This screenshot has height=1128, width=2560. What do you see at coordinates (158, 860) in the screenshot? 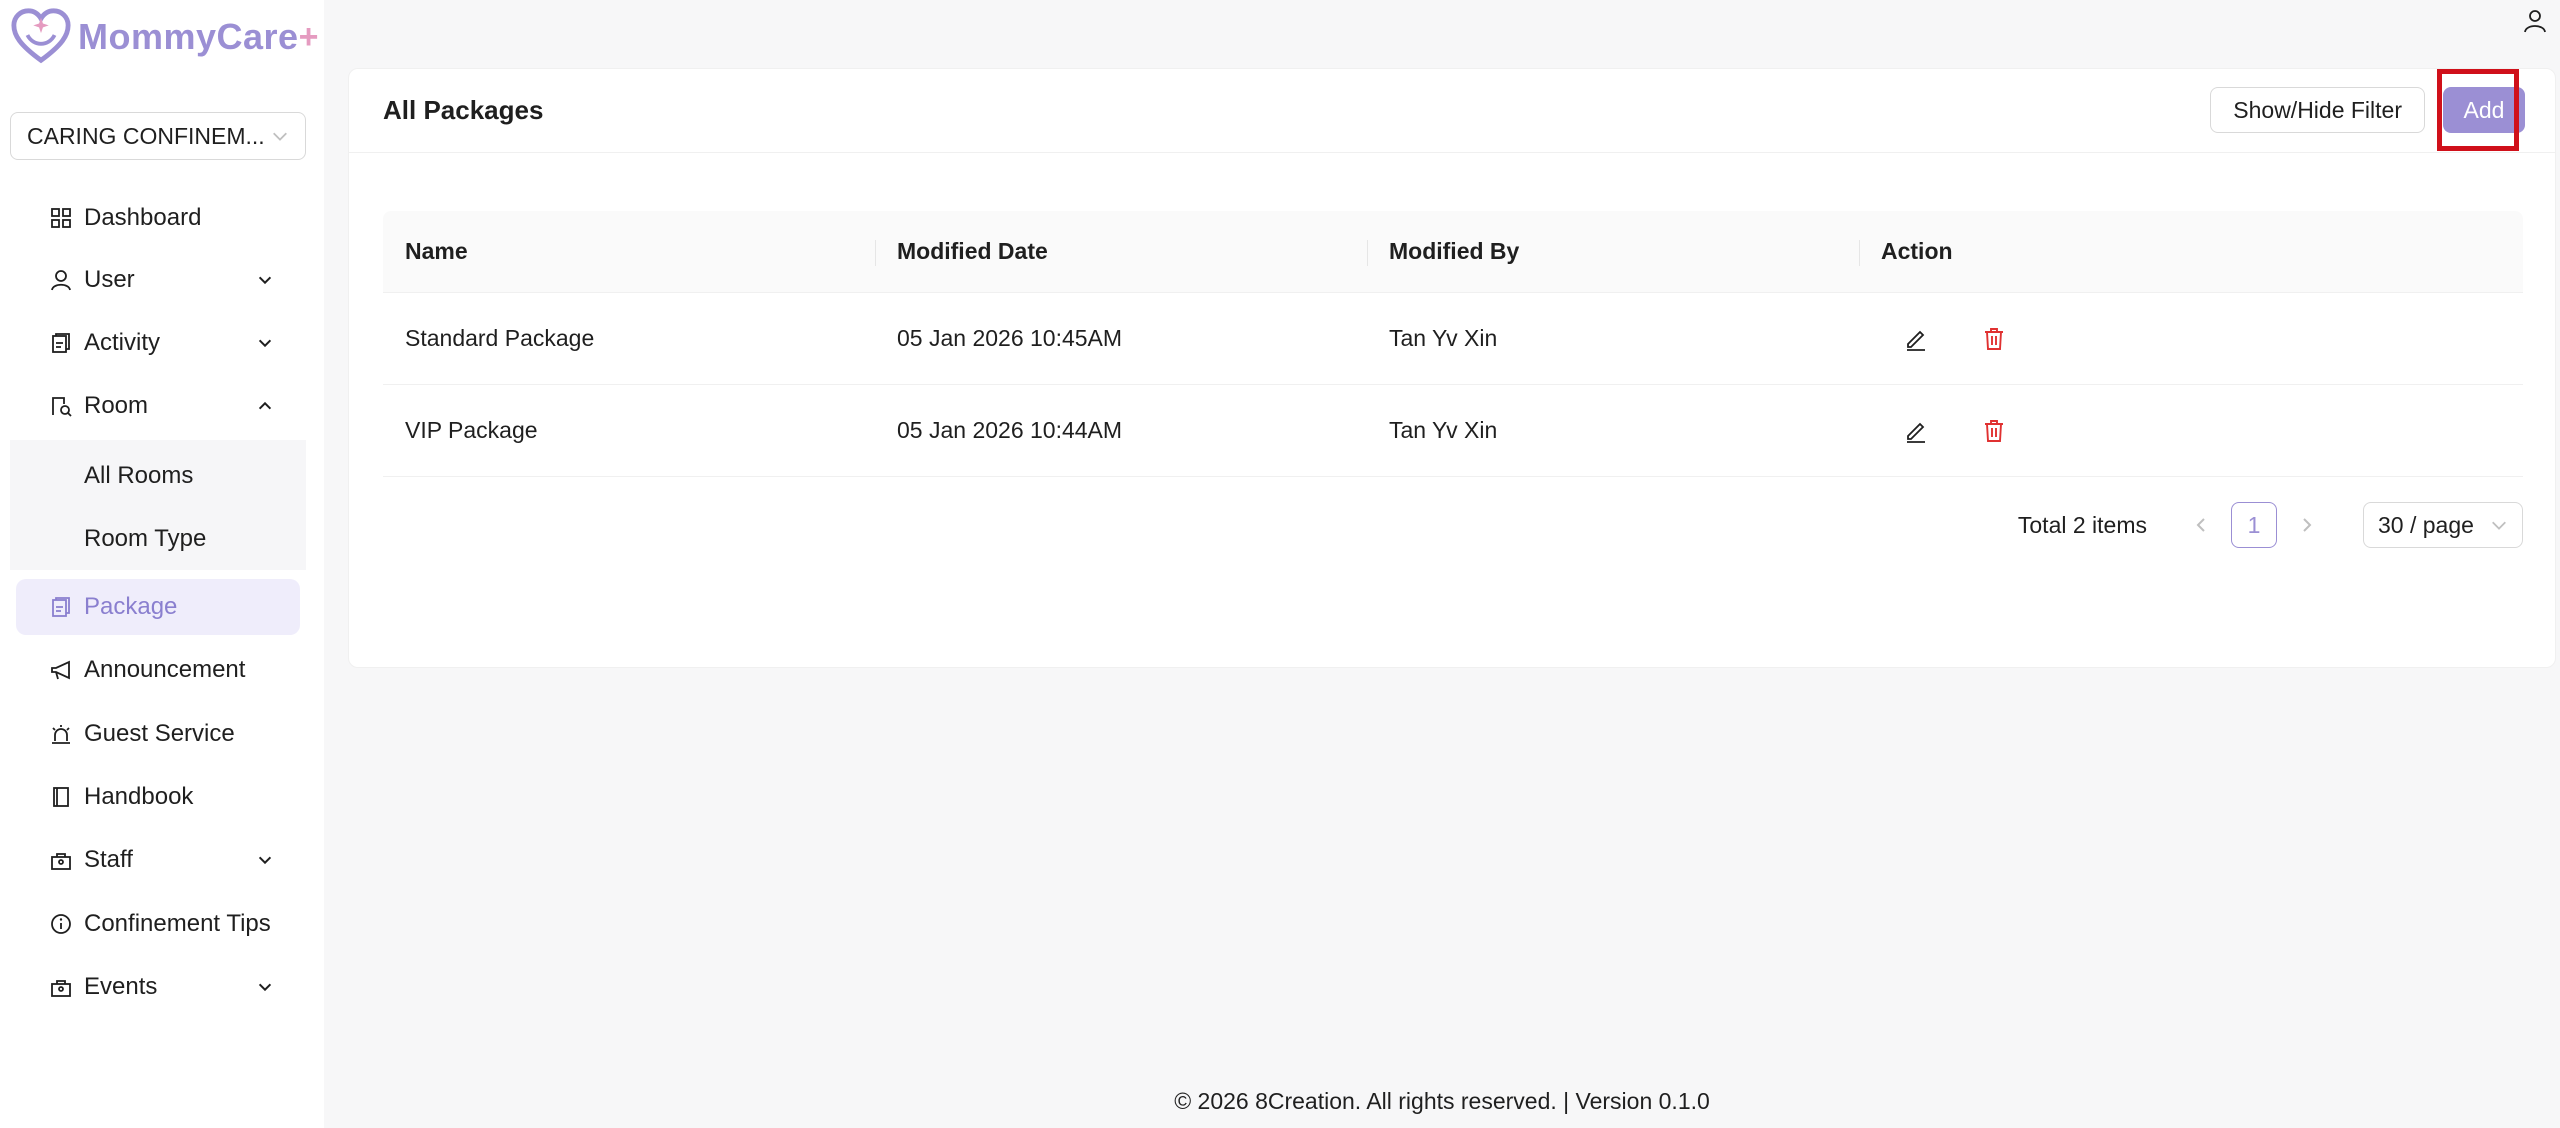
I see `sidebar-item-staff: Staff` at bounding box center [158, 860].